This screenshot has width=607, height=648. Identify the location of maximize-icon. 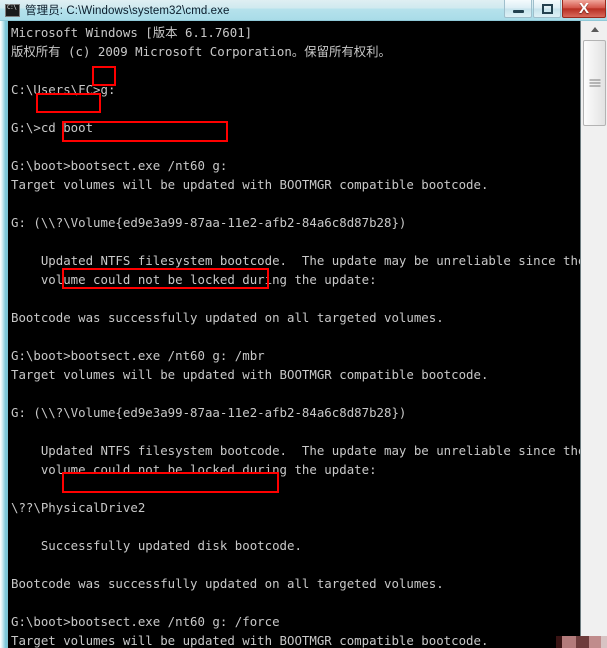
(547, 8).